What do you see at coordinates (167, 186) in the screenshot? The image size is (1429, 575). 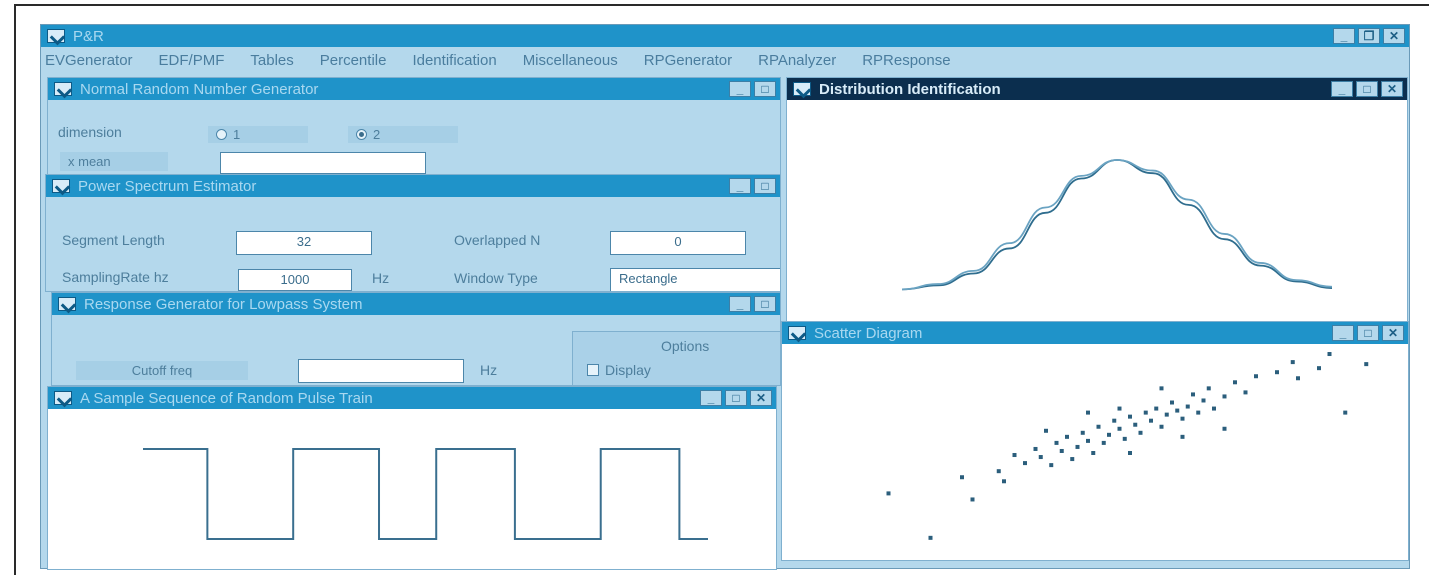 I see `power-spectrum-title: Power Spectrum Estimator` at bounding box center [167, 186].